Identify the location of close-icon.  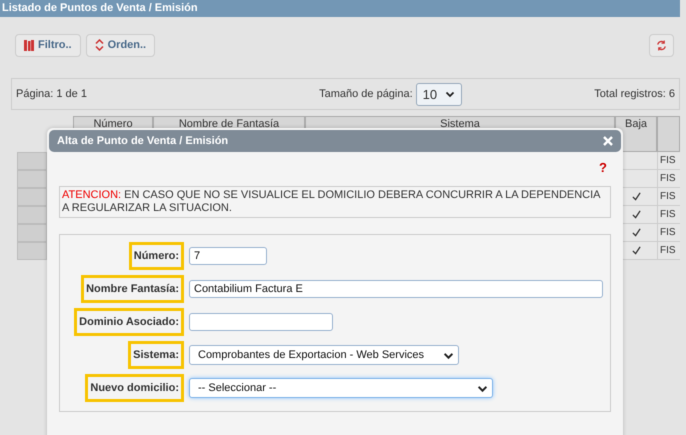
(608, 141).